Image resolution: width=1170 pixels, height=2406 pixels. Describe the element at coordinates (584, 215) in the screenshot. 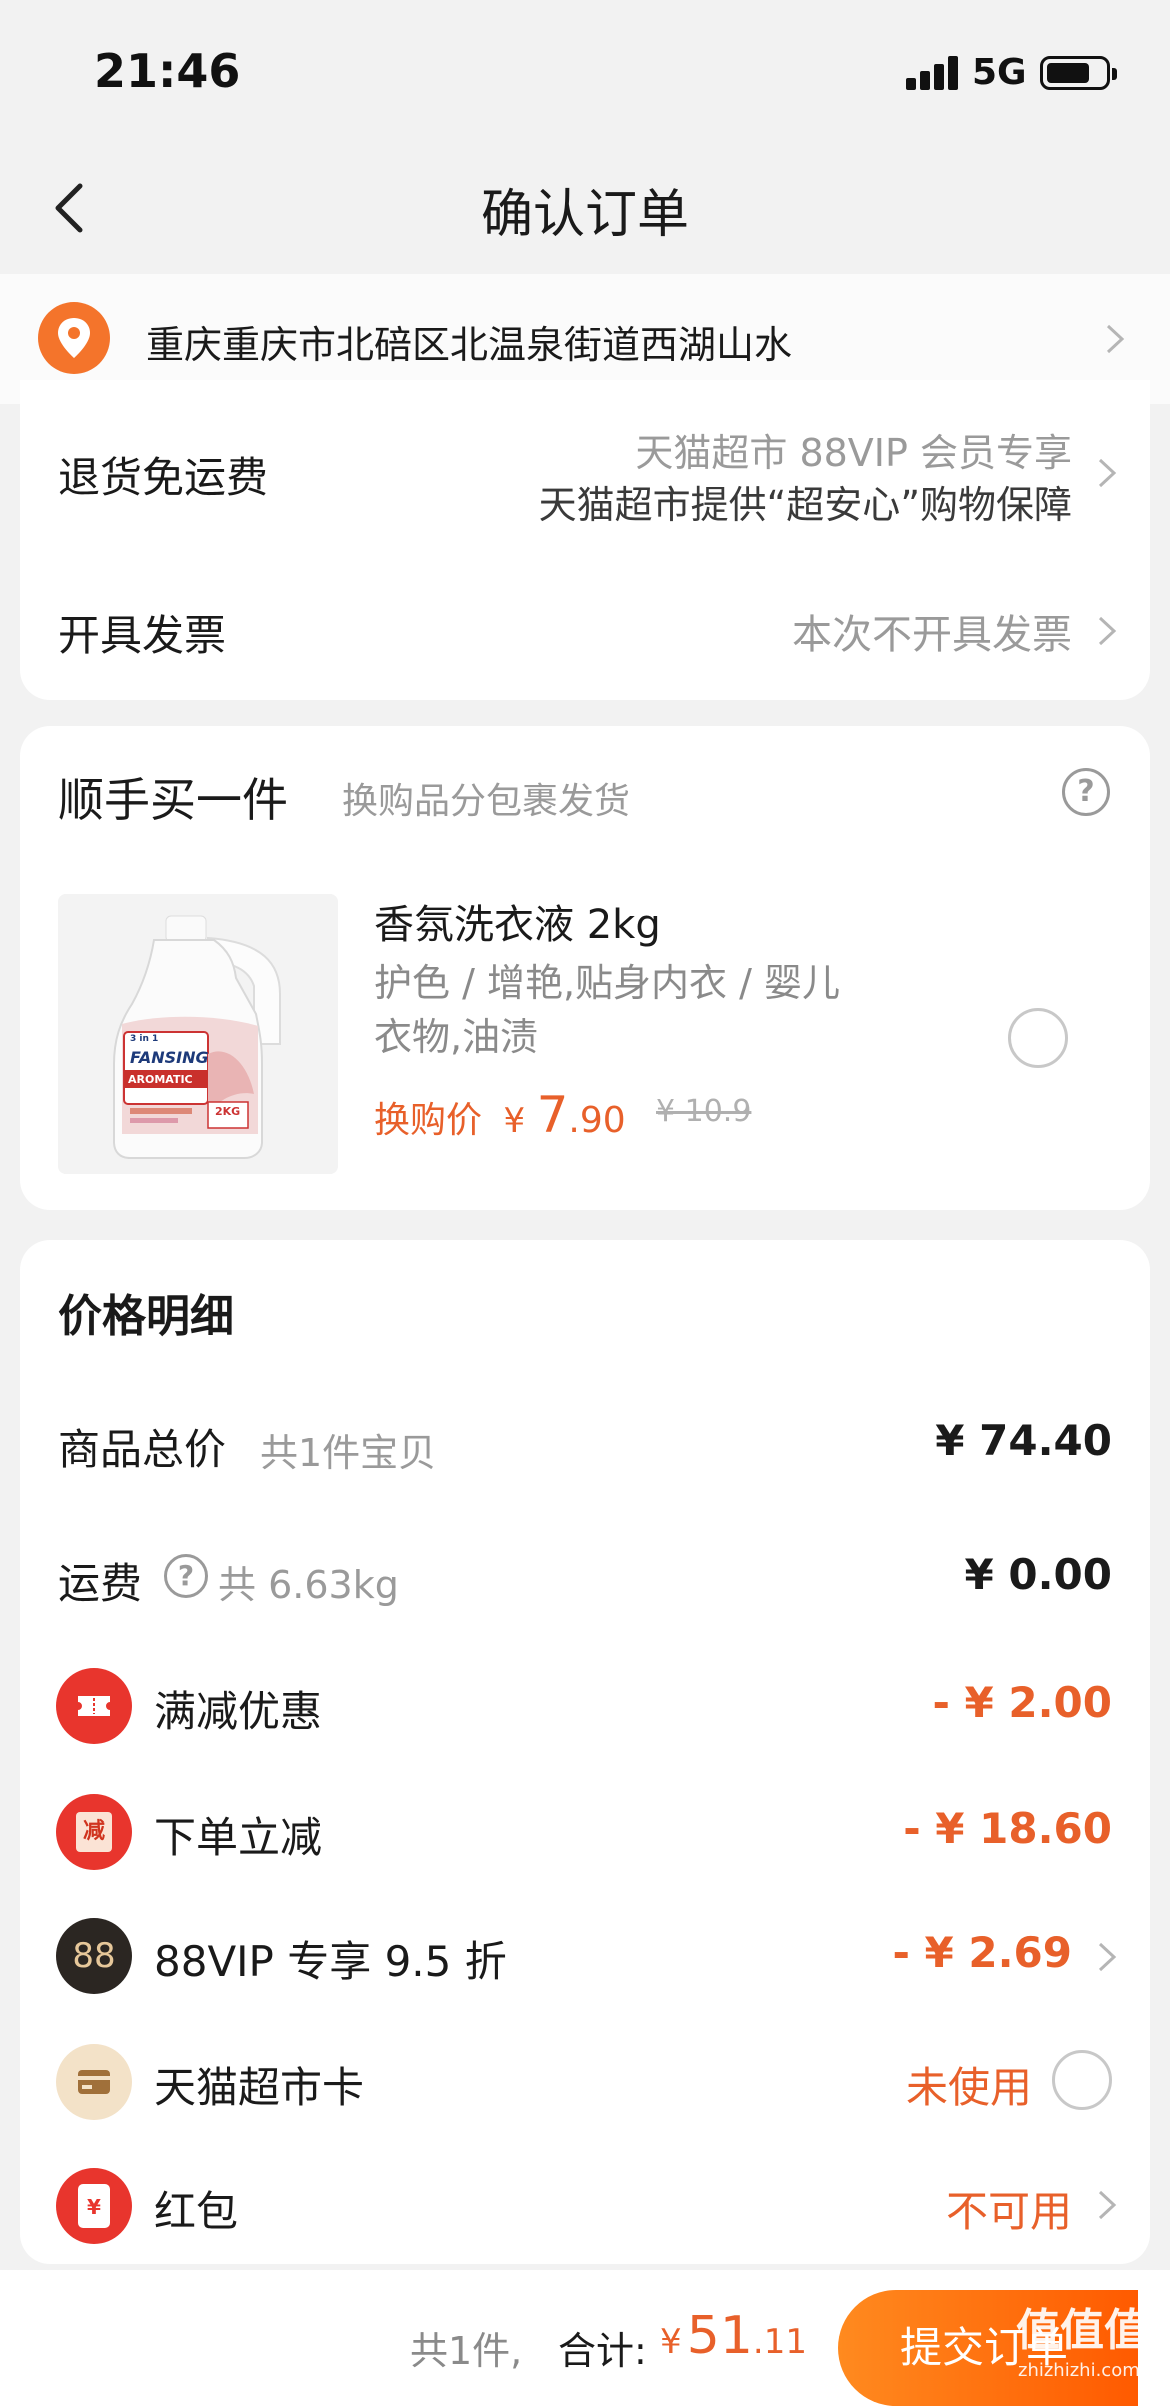

I see `page-title: 确认订单` at that location.